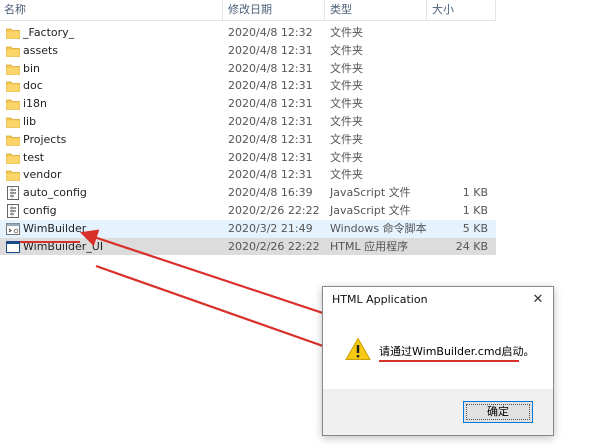 The width and height of the screenshot is (600, 447). I want to click on file-type: Windows 命令脚本, so click(378, 228).